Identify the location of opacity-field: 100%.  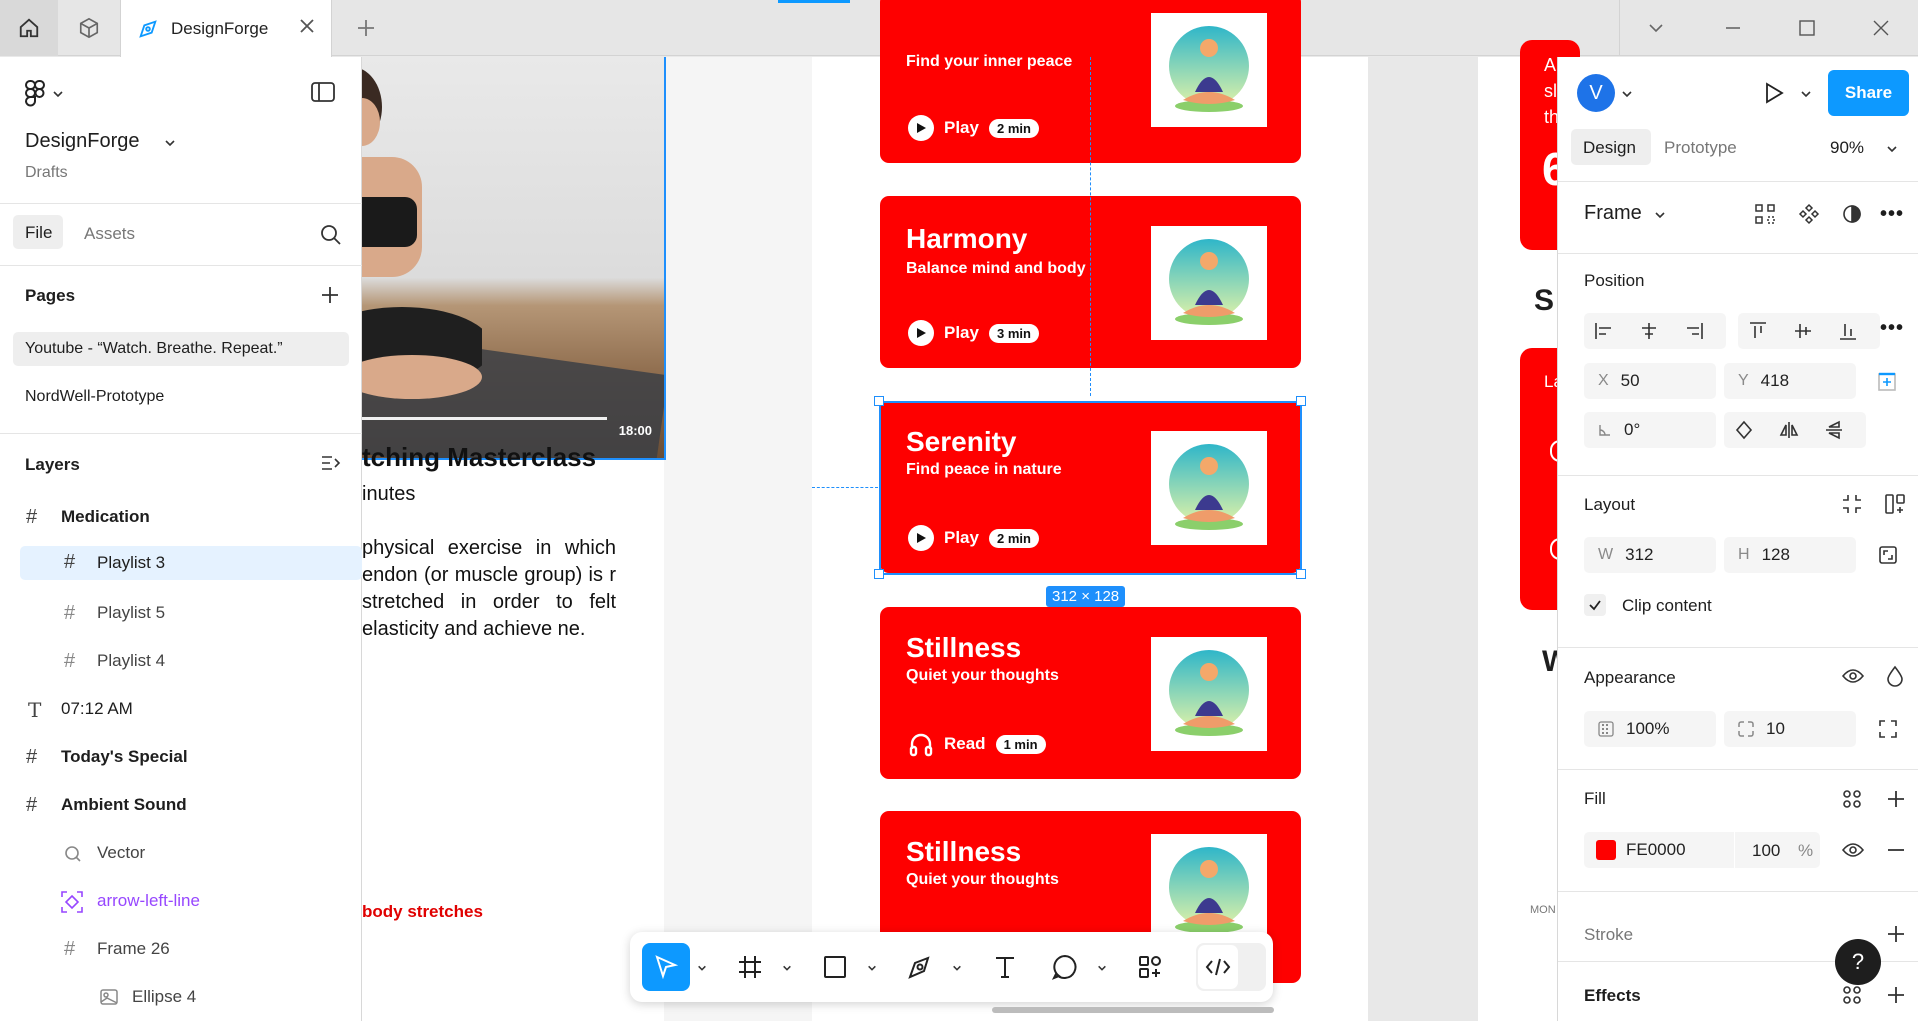
(1650, 729).